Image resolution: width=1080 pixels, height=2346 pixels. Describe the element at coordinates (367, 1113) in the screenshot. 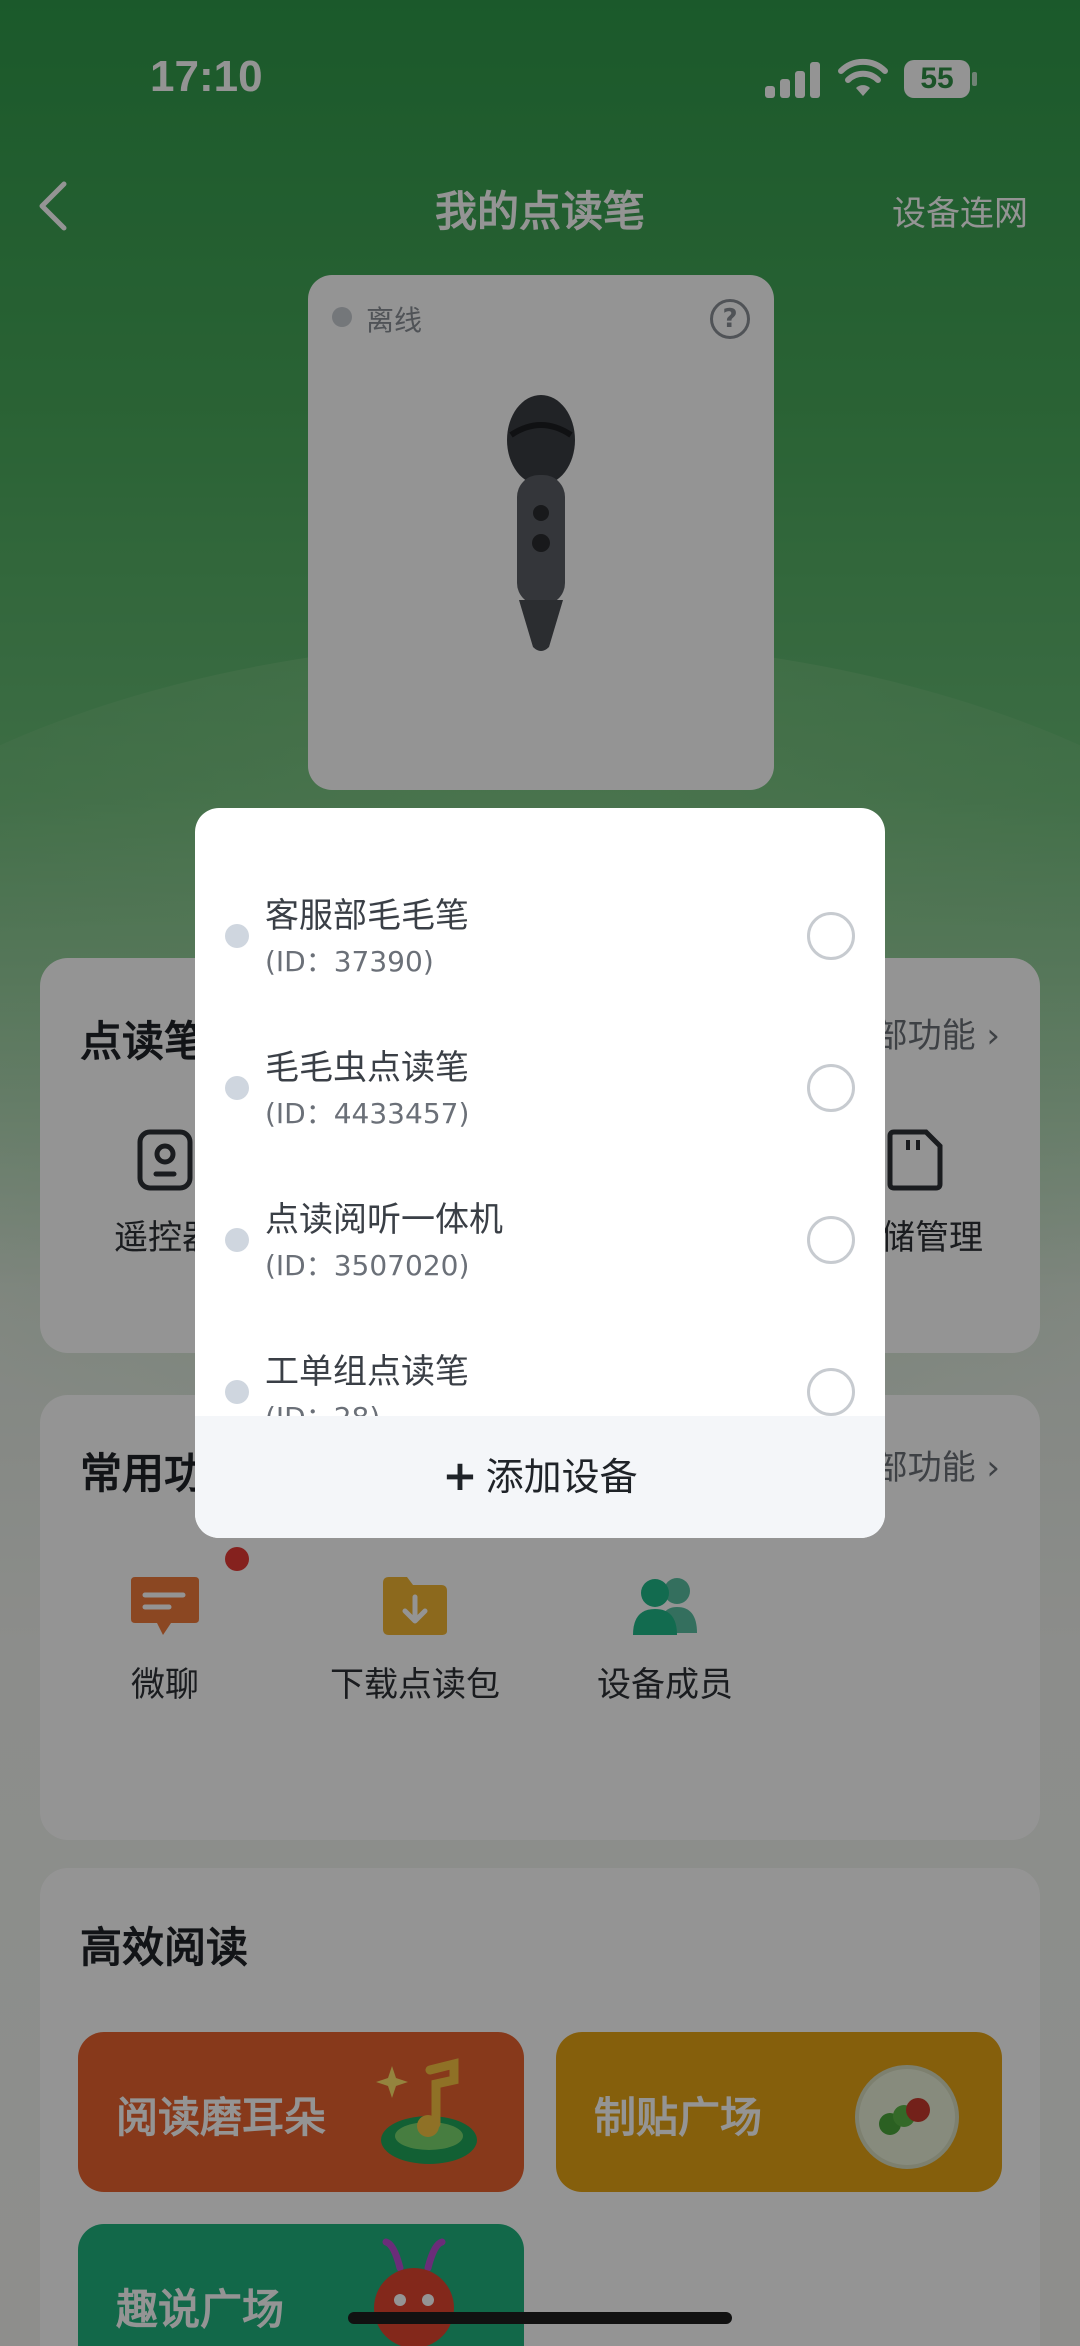

I see `device-id: (ID：4433457)` at that location.